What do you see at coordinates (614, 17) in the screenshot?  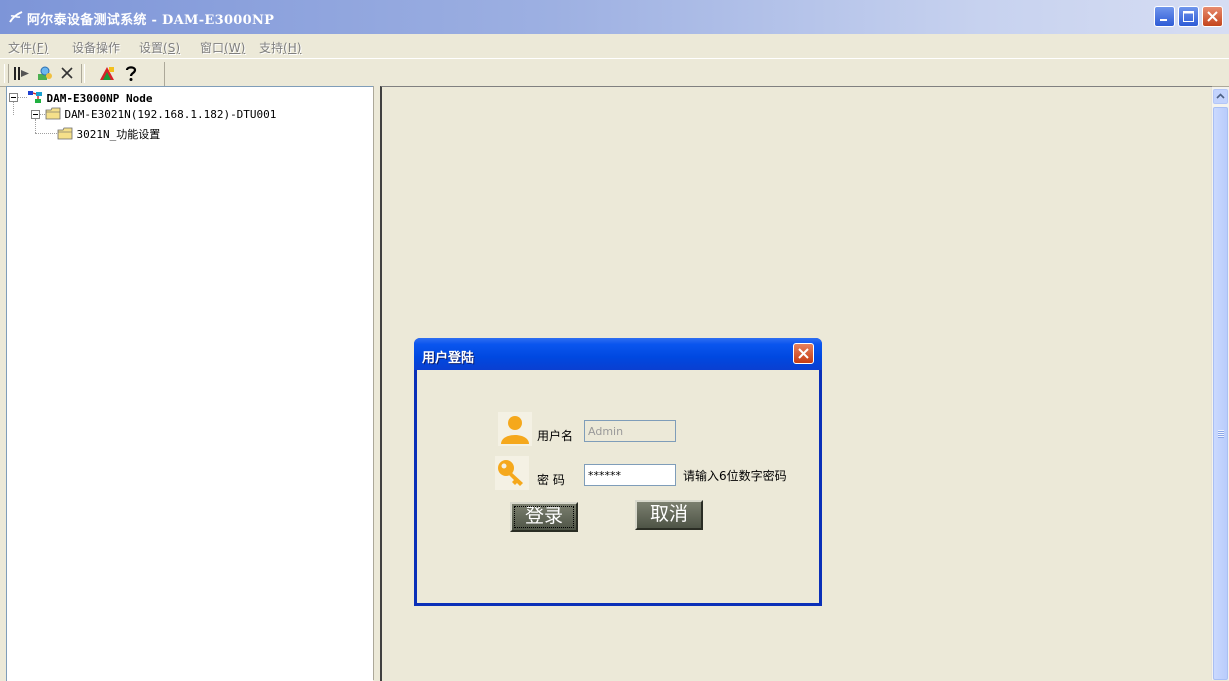 I see `window-titlebar: 阿尔泰设备测试系统 - DAM-E3000NP` at bounding box center [614, 17].